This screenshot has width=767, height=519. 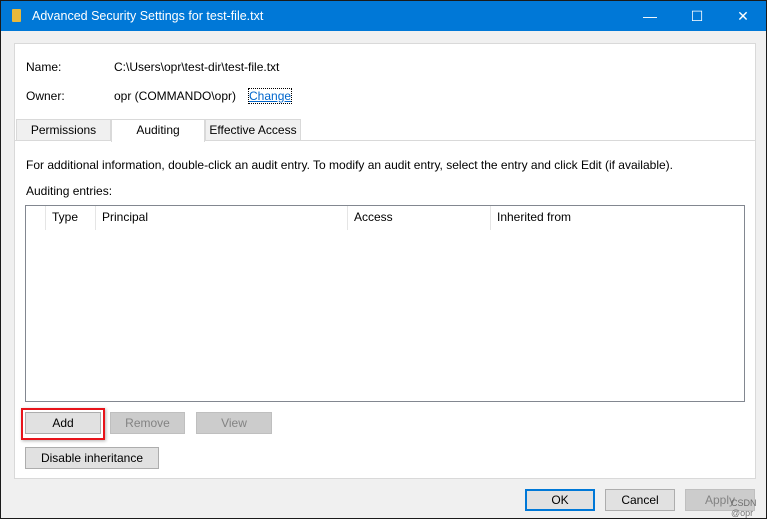 What do you see at coordinates (92, 458) in the screenshot?
I see `disable-inheritance-button: Disable inheritance` at bounding box center [92, 458].